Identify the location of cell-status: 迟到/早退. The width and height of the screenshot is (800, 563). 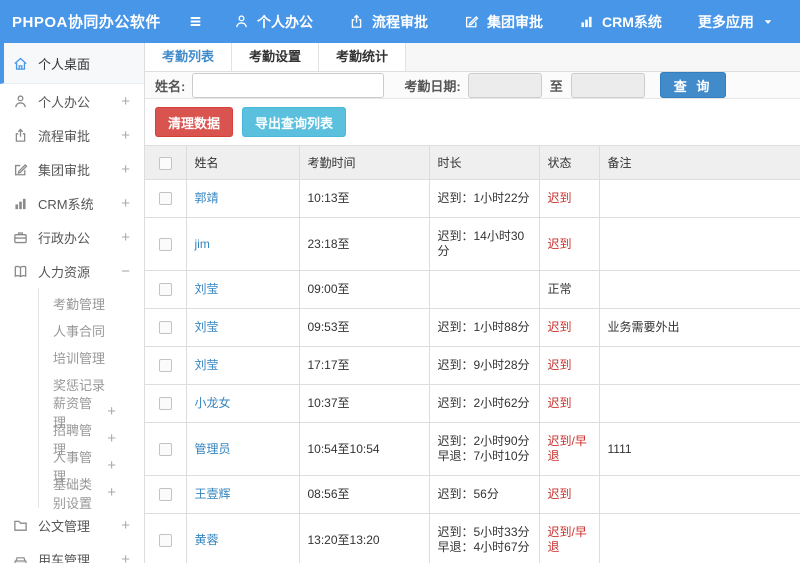
(569, 449).